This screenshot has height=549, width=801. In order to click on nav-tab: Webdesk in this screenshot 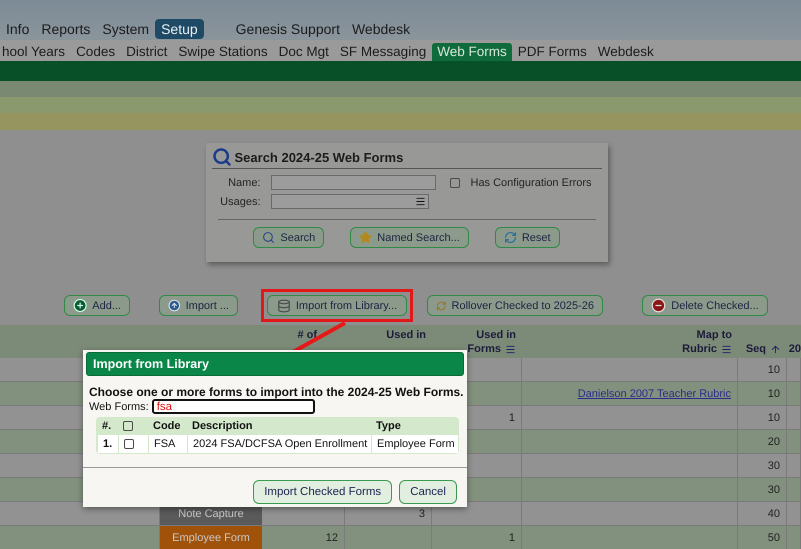, I will do `click(625, 52)`.